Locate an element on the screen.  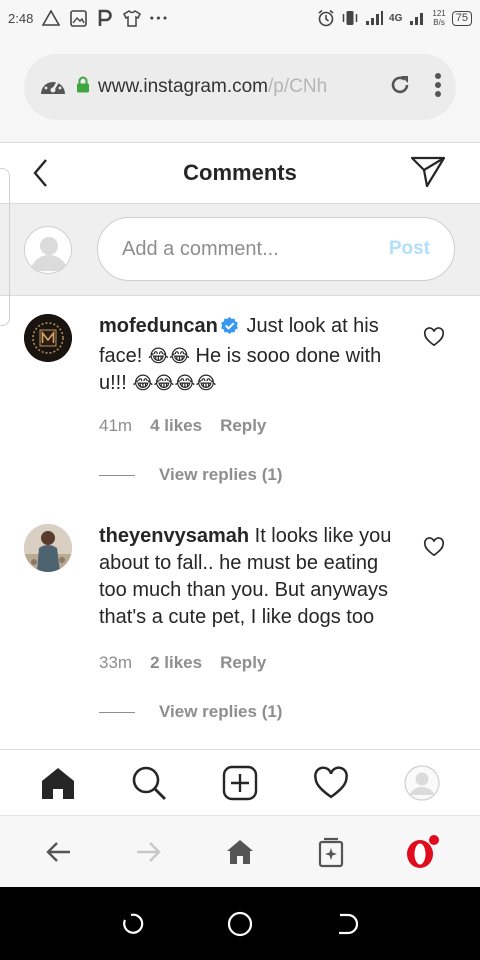
forward-icon is located at coordinates (149, 852).